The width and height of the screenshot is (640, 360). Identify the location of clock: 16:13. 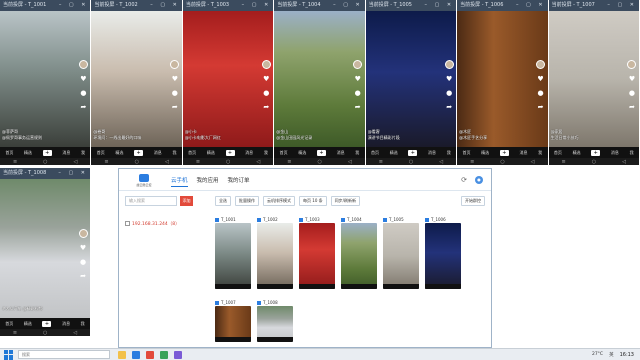
(627, 355).